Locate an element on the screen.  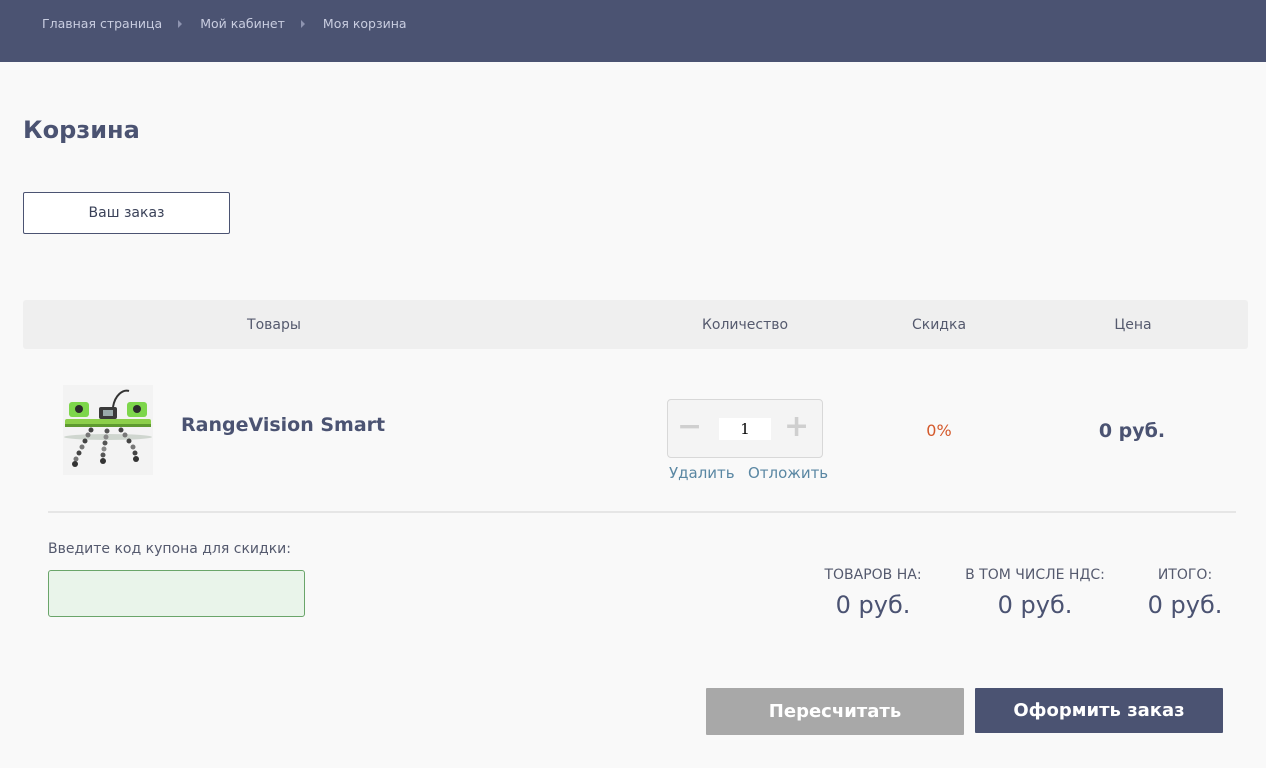
minus-icon: − is located at coordinates (689, 427).